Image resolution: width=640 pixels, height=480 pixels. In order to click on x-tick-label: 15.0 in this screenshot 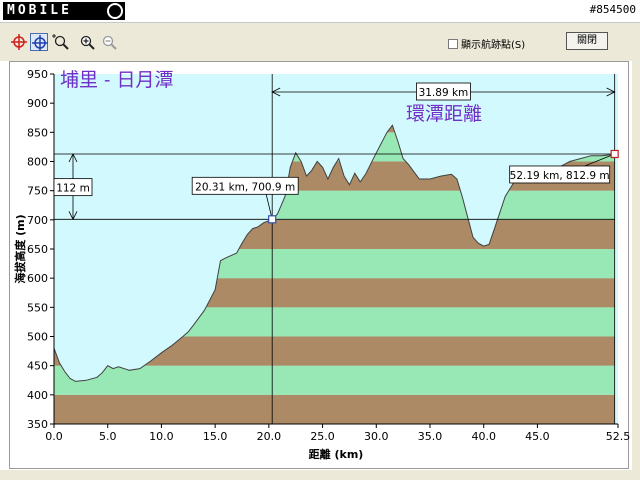, I will do `click(215, 436)`.